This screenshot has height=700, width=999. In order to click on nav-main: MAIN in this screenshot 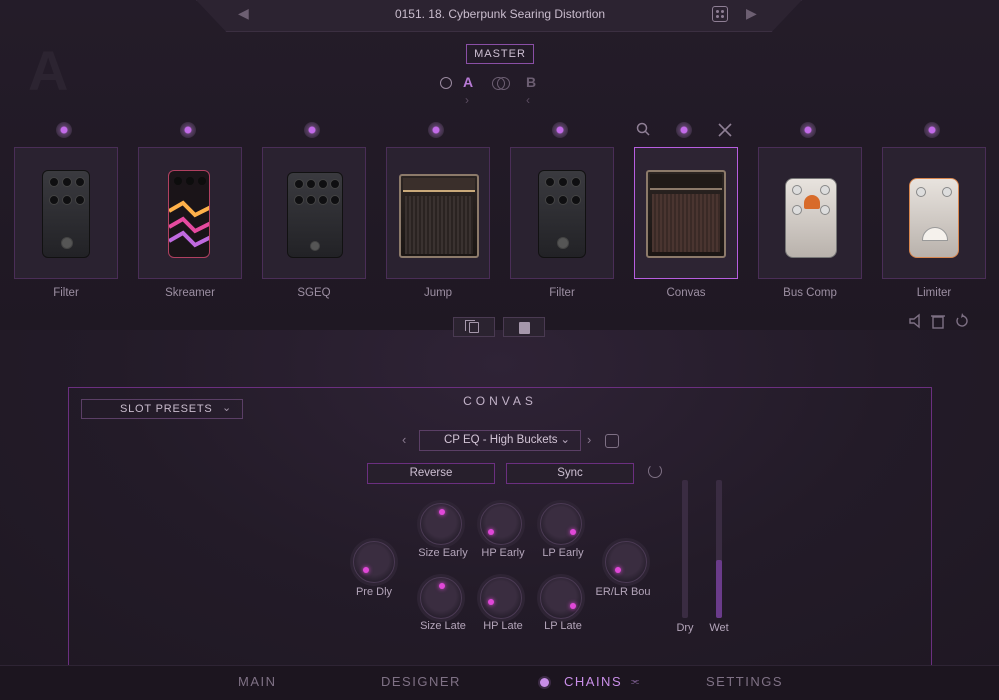, I will do `click(257, 681)`.